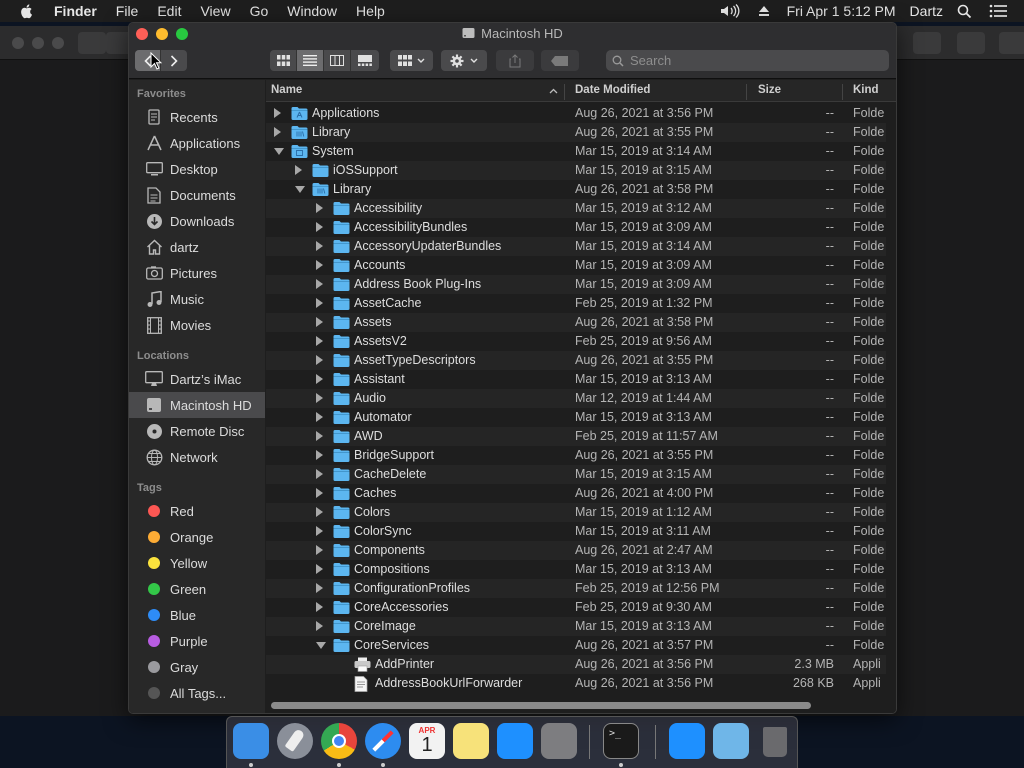 The image size is (1024, 768). I want to click on volume-icon, so click(730, 11).